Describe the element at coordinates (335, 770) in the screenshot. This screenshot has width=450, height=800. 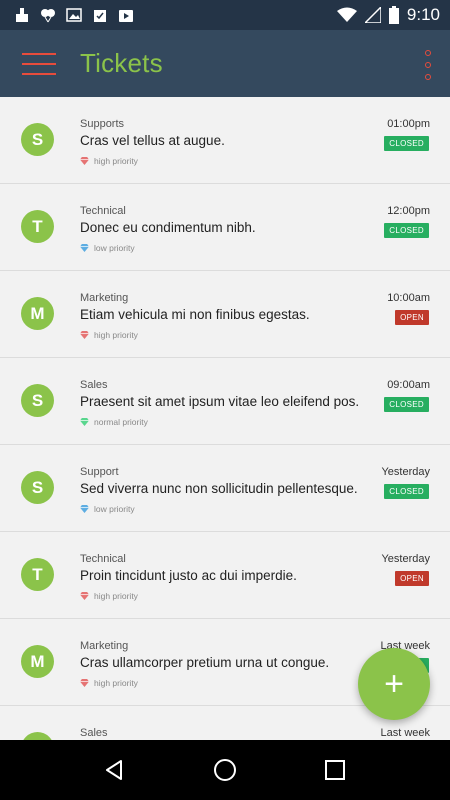
I see `recents-icon` at that location.